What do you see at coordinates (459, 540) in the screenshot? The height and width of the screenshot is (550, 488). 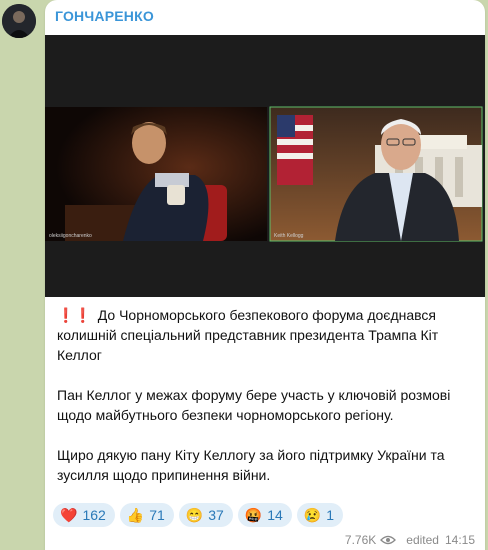 I see `message-time: 14:15` at bounding box center [459, 540].